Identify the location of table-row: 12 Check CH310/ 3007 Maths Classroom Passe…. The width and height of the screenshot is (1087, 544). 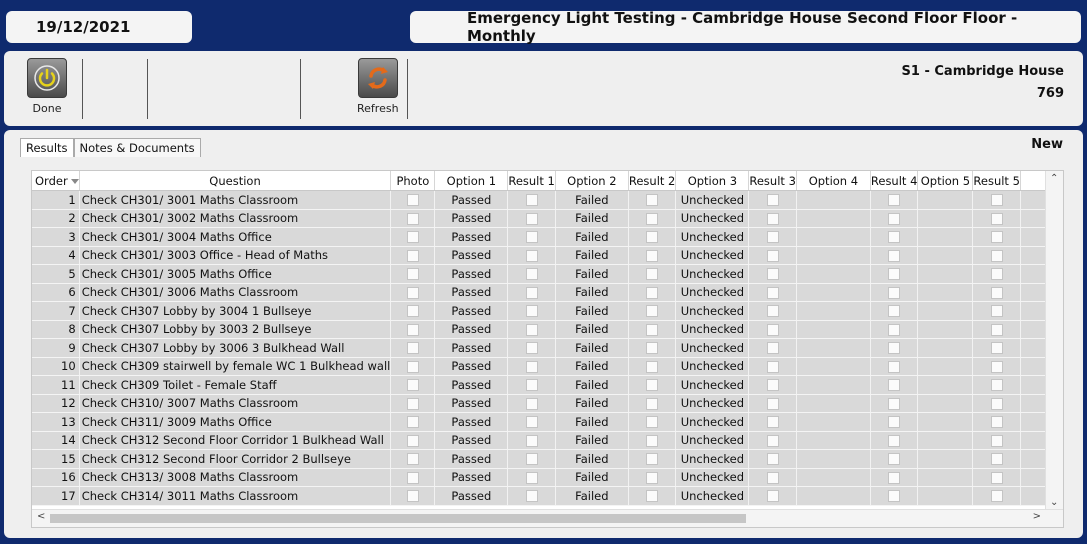
(546, 403).